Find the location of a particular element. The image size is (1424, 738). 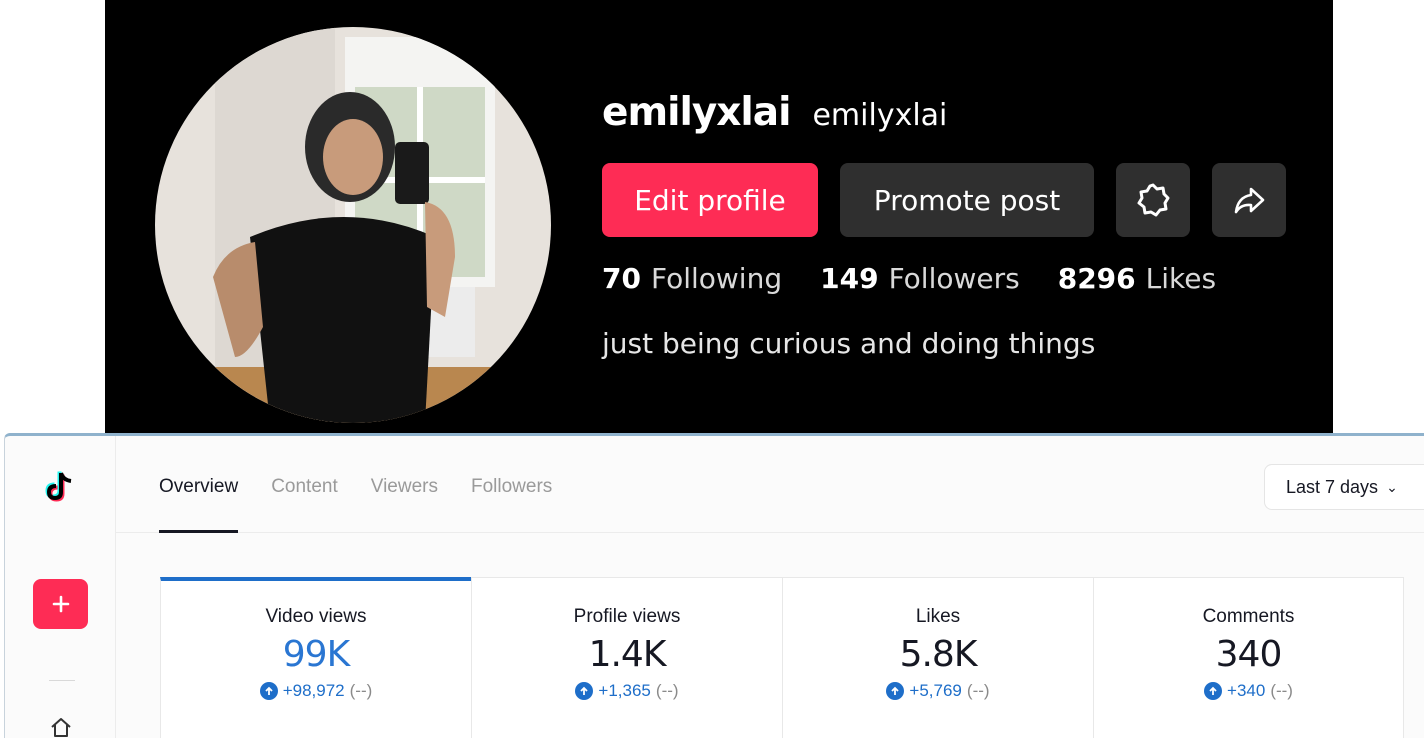

home-icon is located at coordinates (61, 727).